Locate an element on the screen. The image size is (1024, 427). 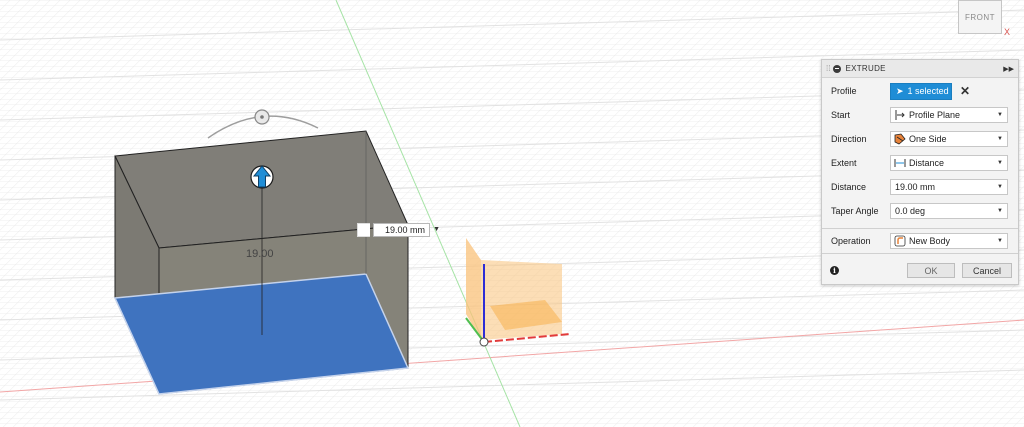
operation-label: Operation is located at coordinates (851, 241).